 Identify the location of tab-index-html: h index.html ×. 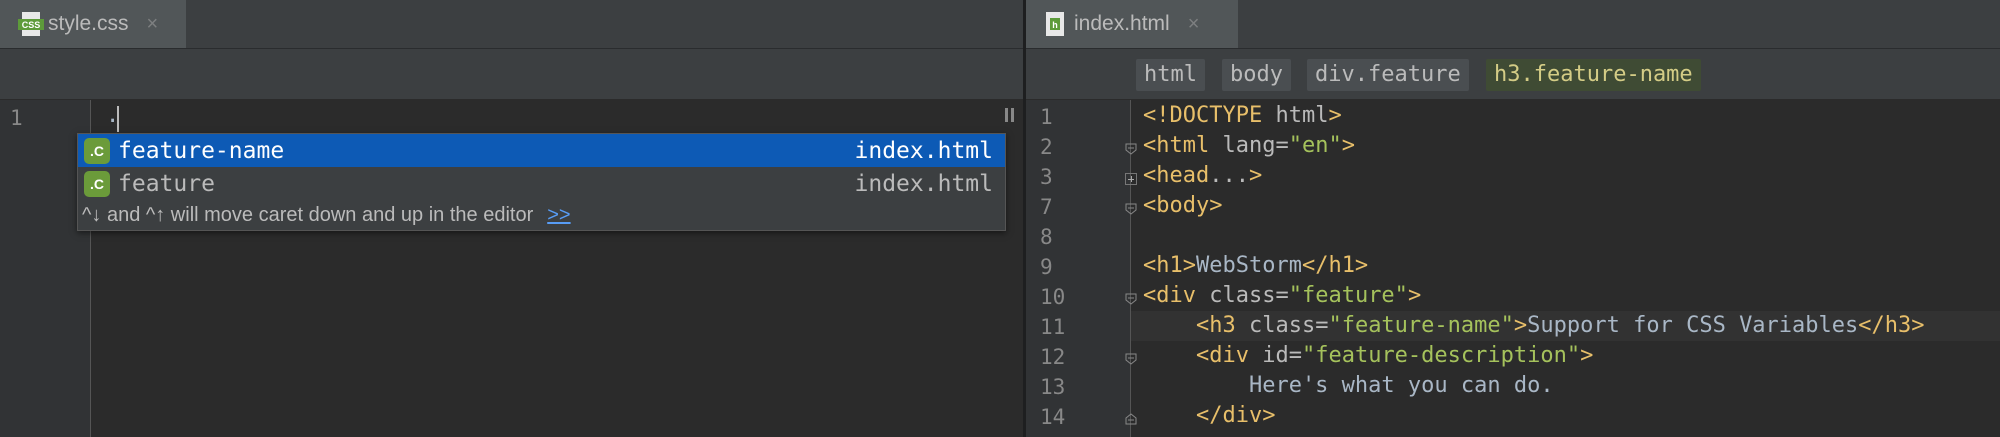
(1132, 24).